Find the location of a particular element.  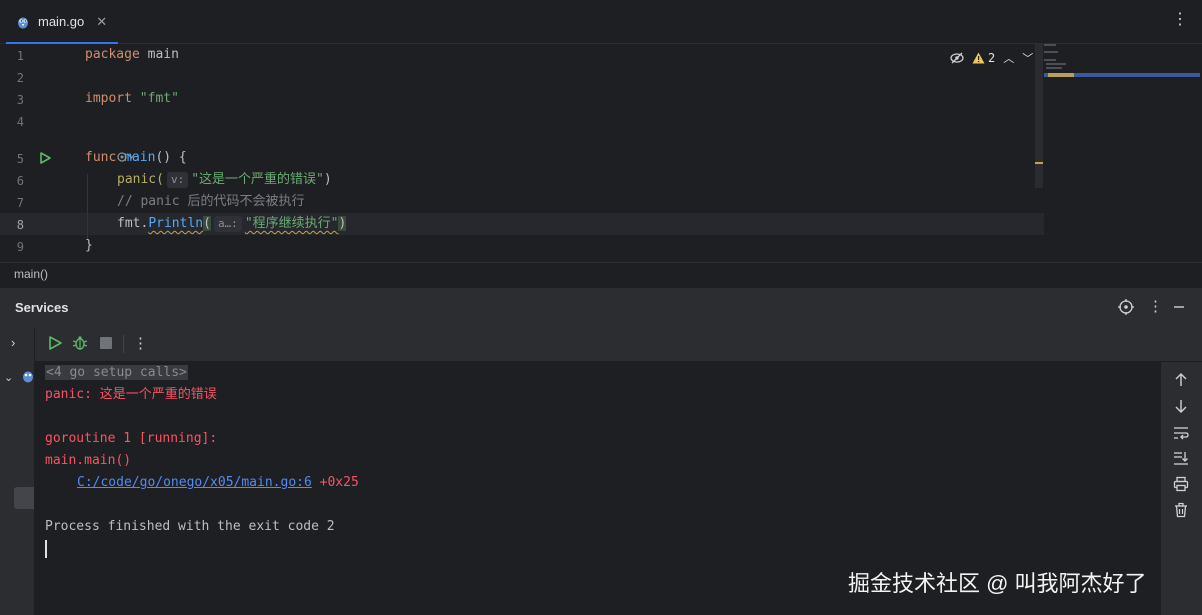

parameter-hint: v: is located at coordinates (177, 179).